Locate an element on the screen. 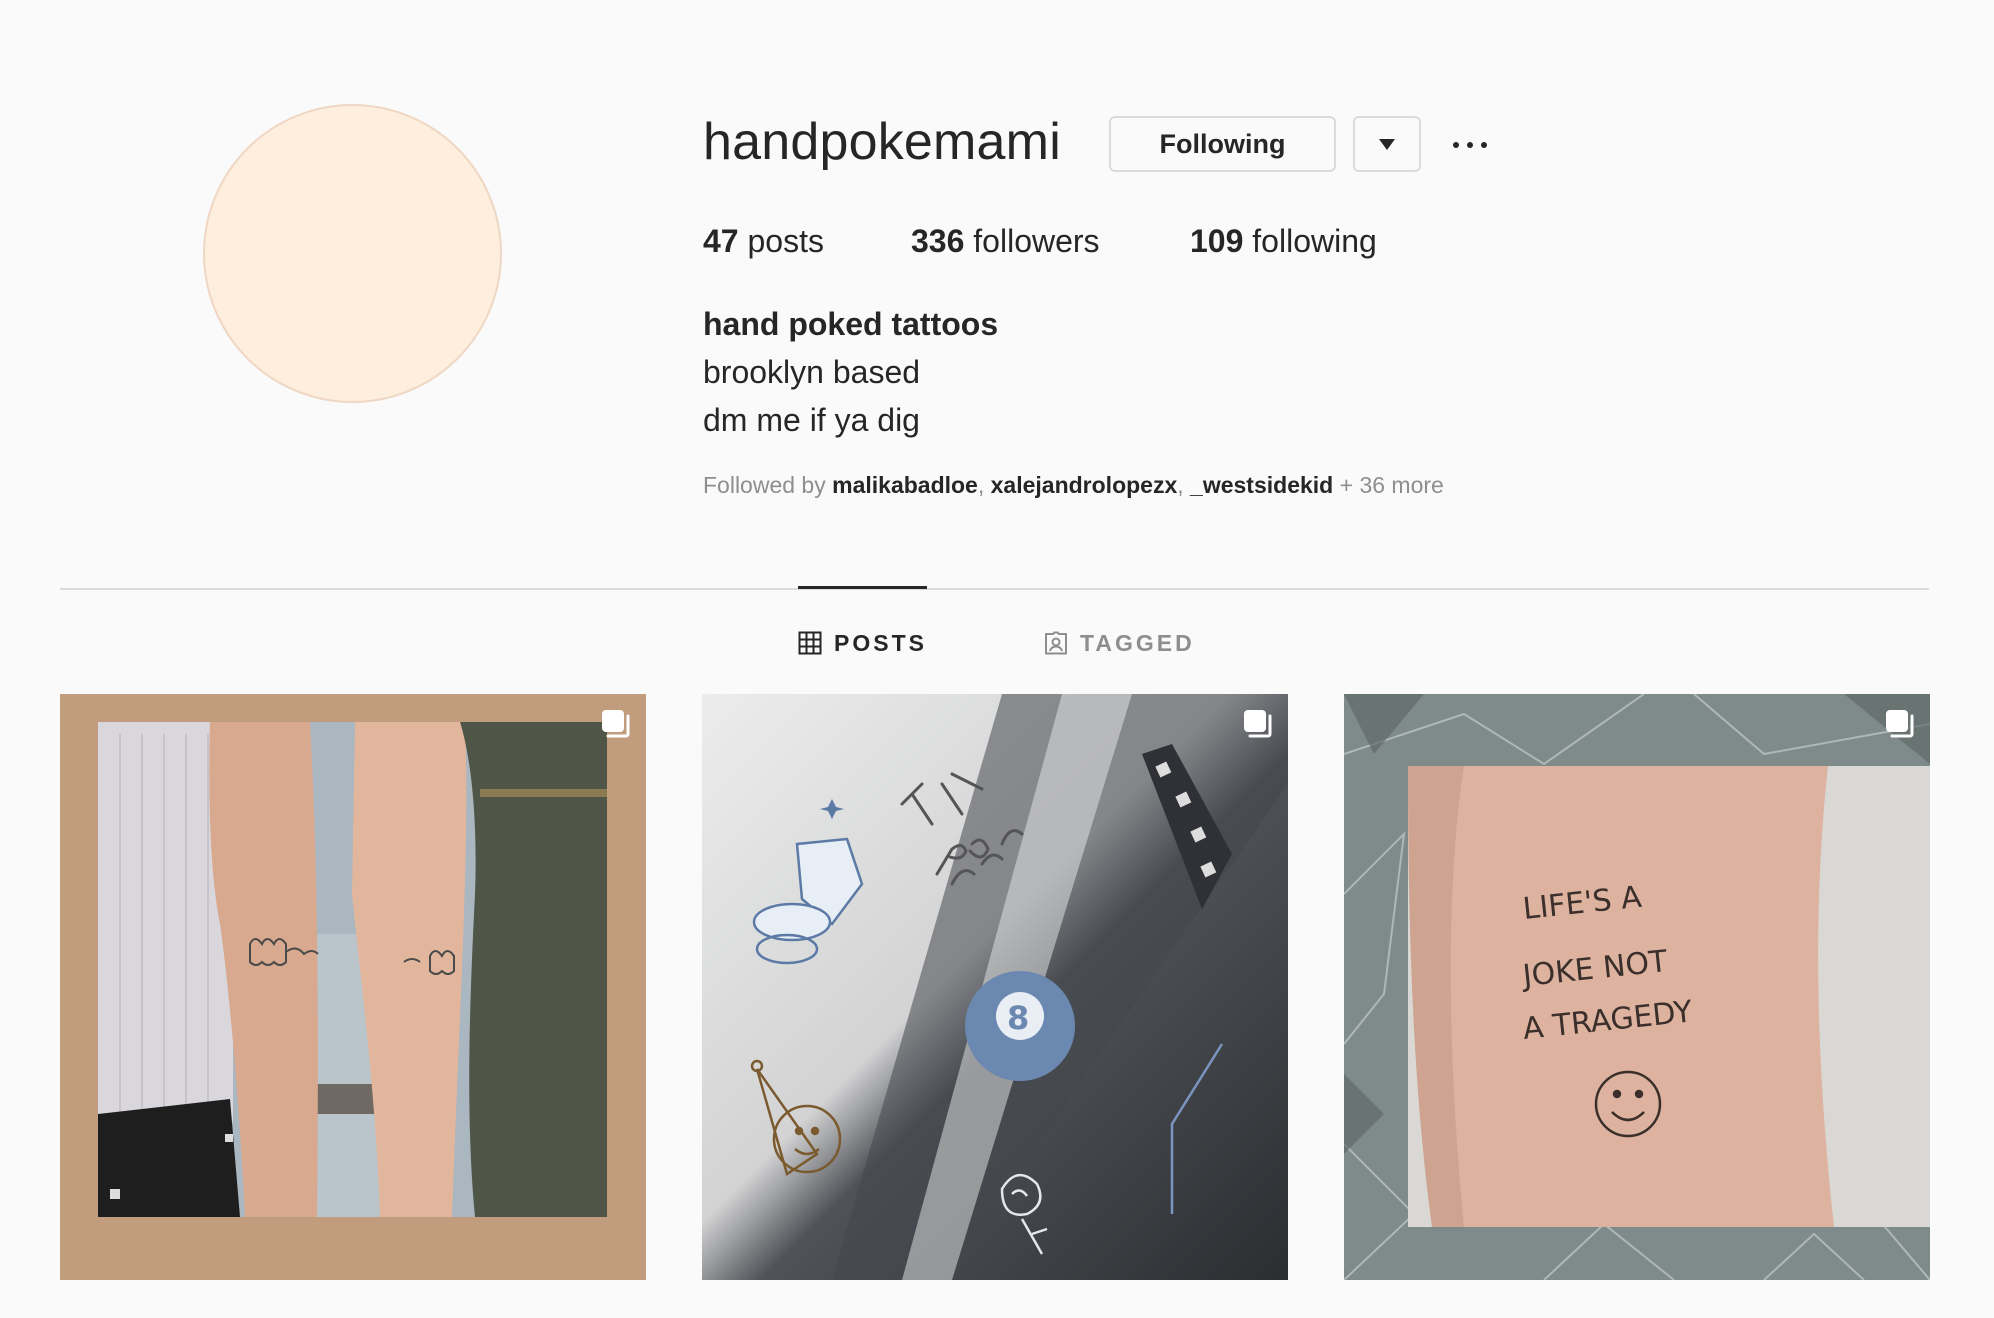 The image size is (1994, 1318). tagged-user-icon is located at coordinates (1056, 643).